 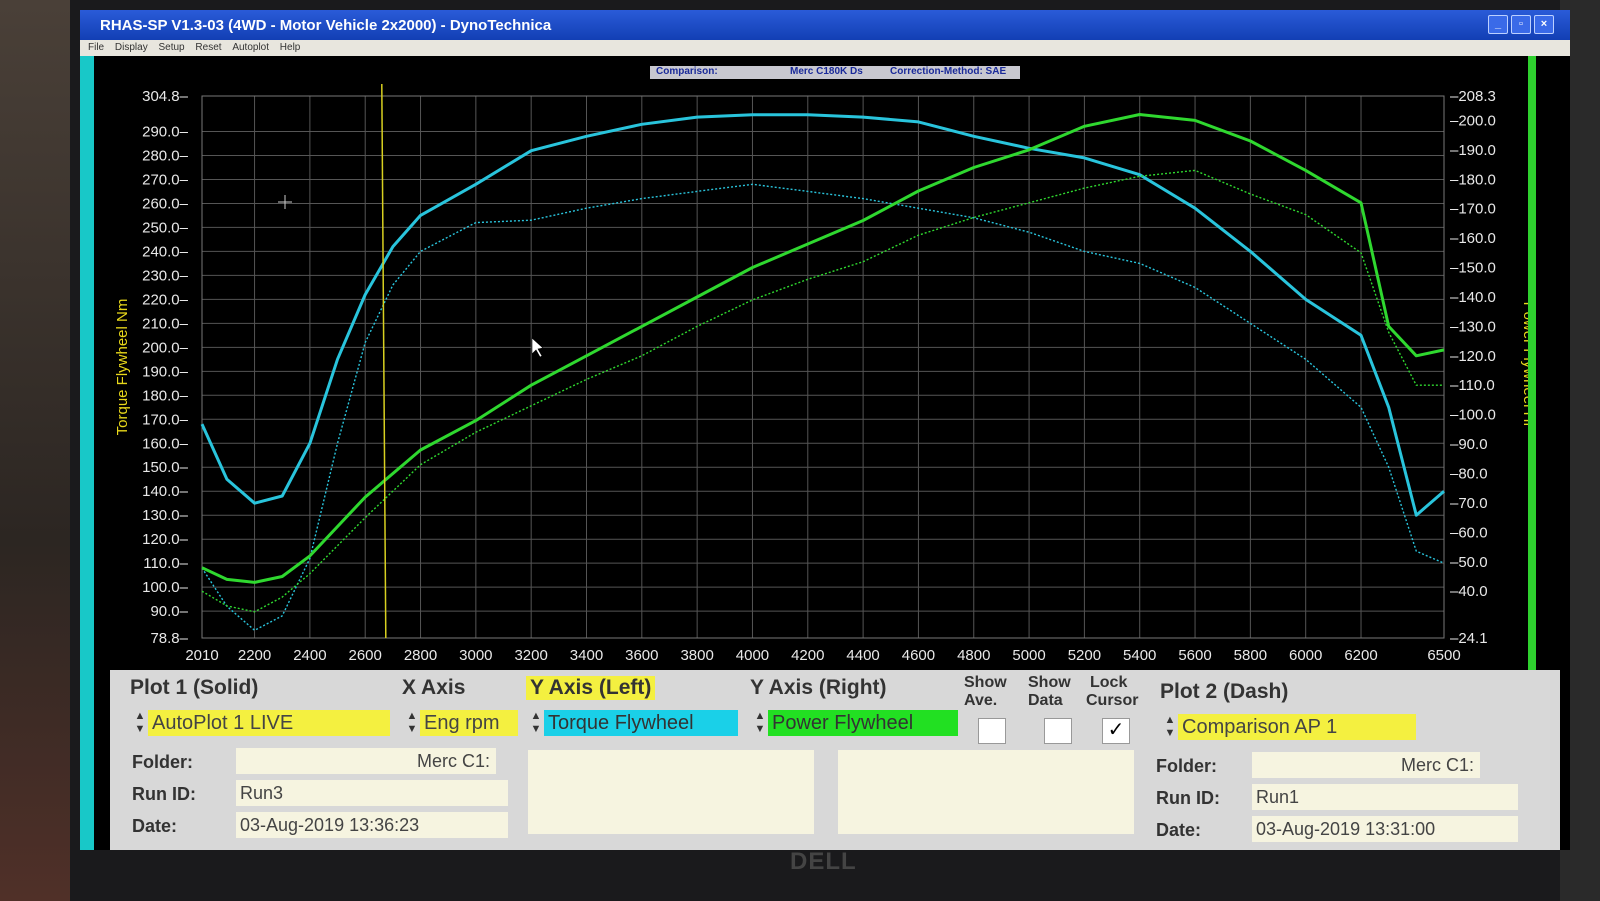 What do you see at coordinates (1473, 209) in the screenshot?
I see `y-right-tick-label: –170.0` at bounding box center [1473, 209].